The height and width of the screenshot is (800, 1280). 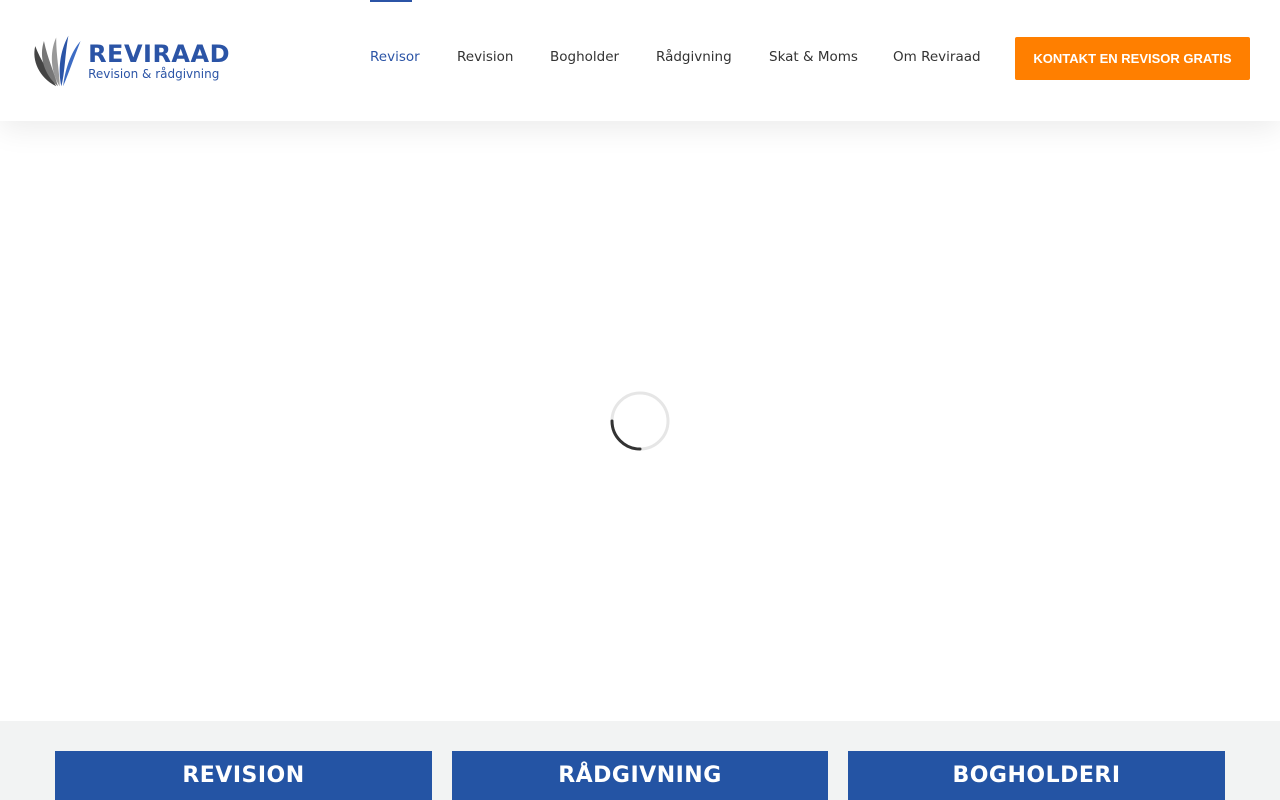 What do you see at coordinates (243, 775) in the screenshot?
I see `service-card-revision: REVISION` at bounding box center [243, 775].